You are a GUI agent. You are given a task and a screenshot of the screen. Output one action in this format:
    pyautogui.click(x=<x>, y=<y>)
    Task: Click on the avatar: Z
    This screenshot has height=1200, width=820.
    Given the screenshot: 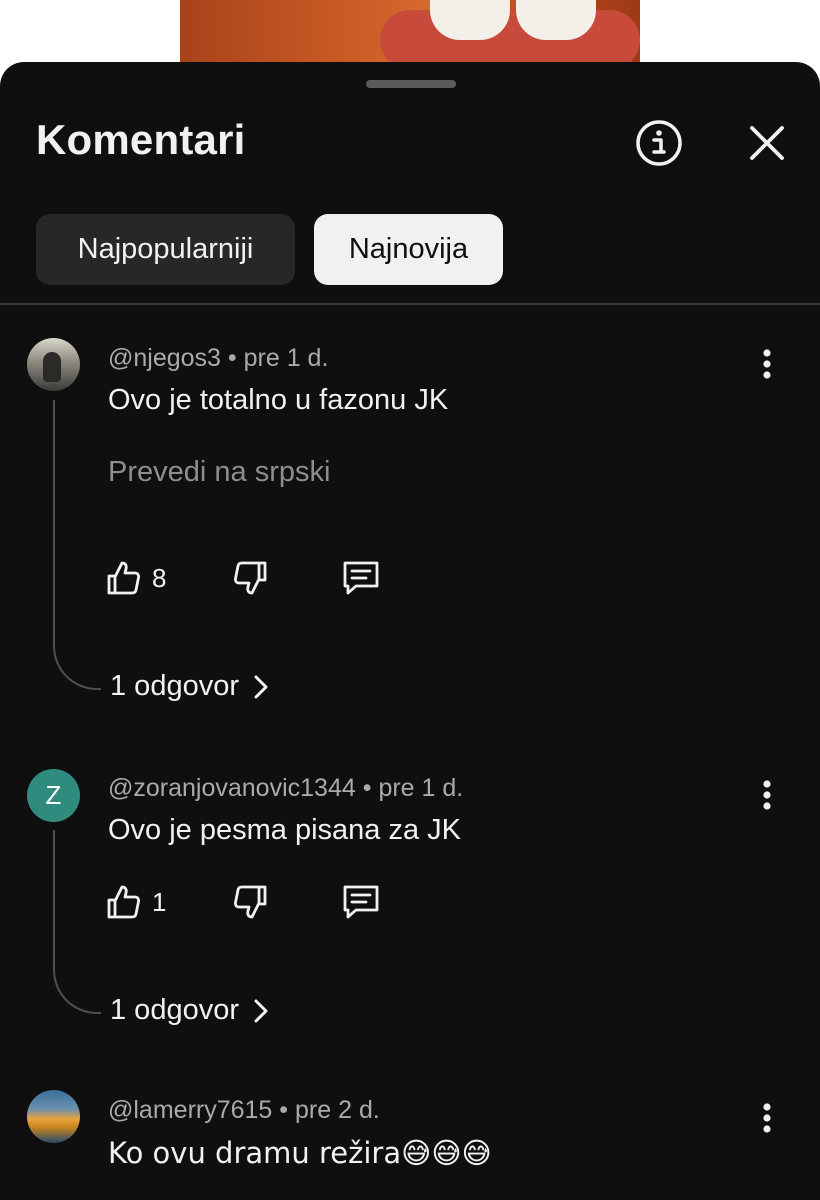 What is the action you would take?
    pyautogui.click(x=53, y=795)
    